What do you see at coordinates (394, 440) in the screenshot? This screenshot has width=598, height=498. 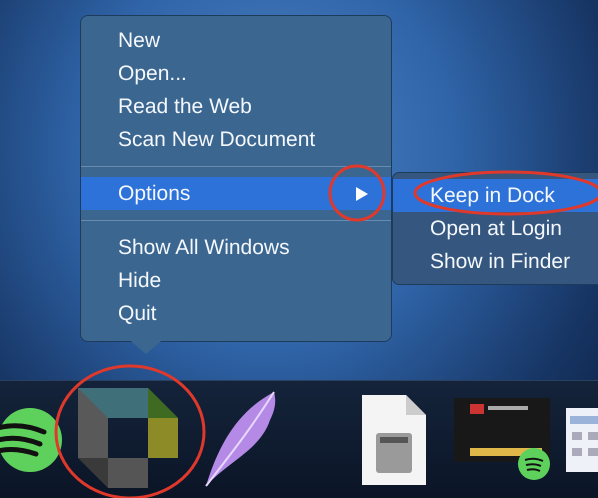 I see `document-icon` at bounding box center [394, 440].